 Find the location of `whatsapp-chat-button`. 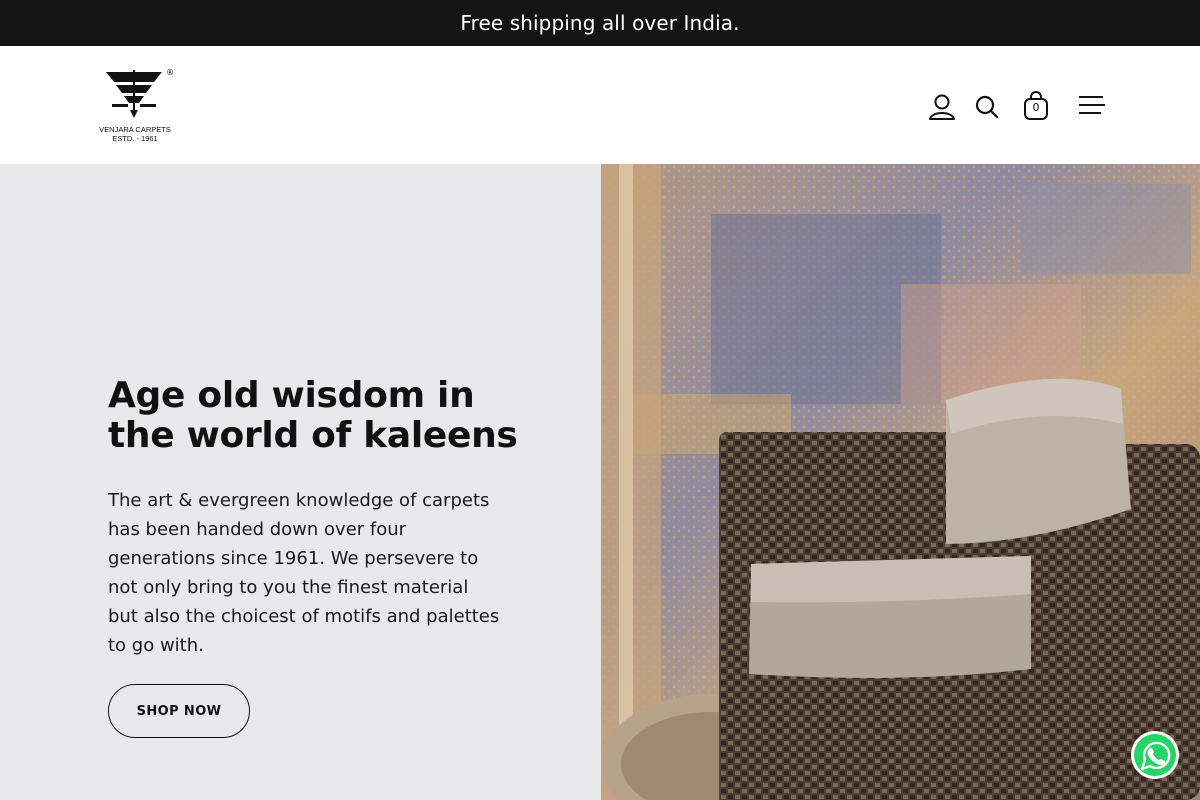

whatsapp-chat-button is located at coordinates (1155, 755).